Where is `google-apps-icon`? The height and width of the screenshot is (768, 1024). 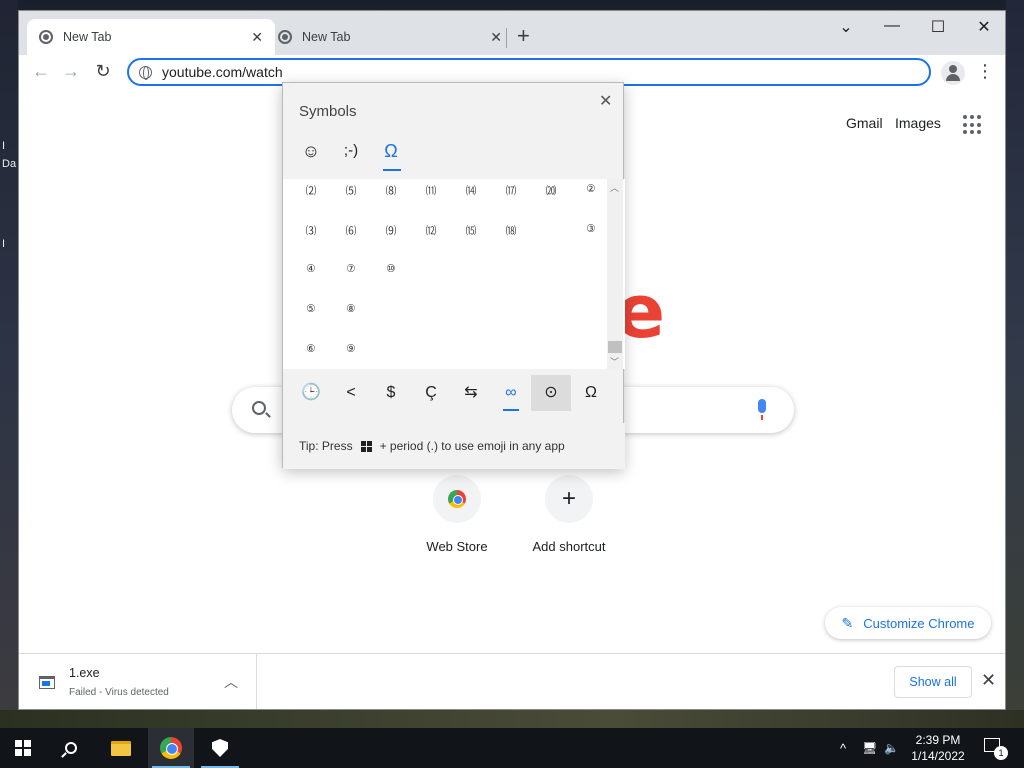 google-apps-icon is located at coordinates (973, 125).